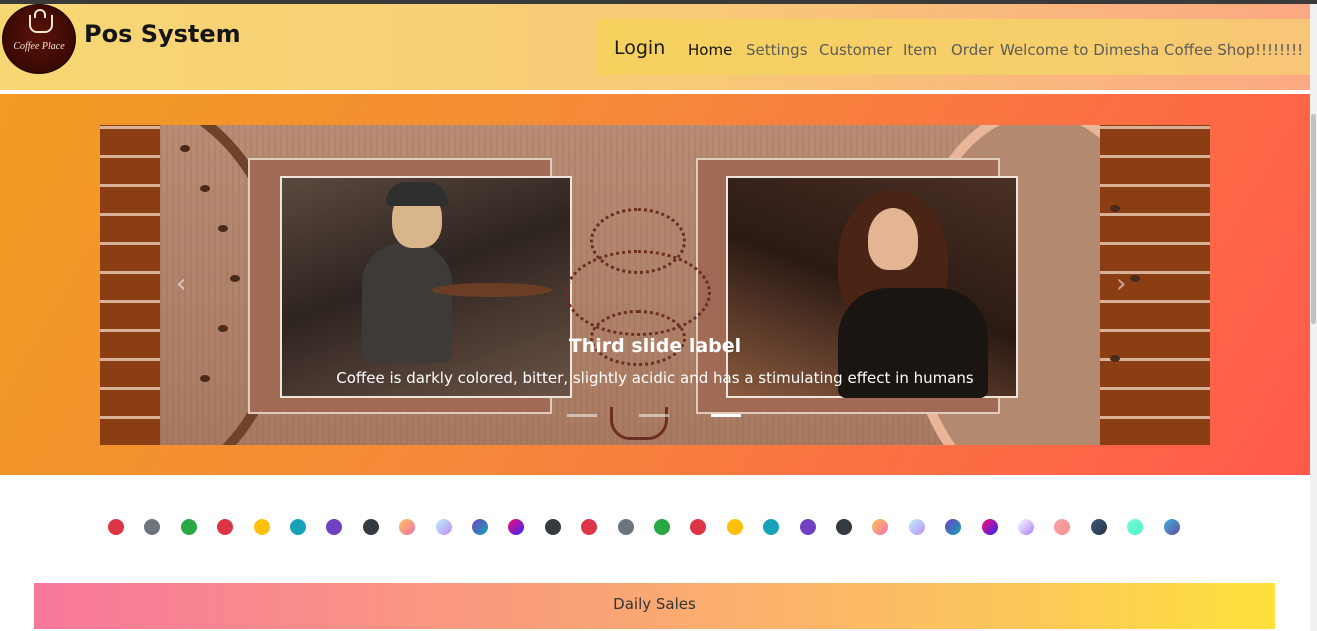  Describe the element at coordinates (893, 239) in the screenshot. I see `figure-face` at that location.